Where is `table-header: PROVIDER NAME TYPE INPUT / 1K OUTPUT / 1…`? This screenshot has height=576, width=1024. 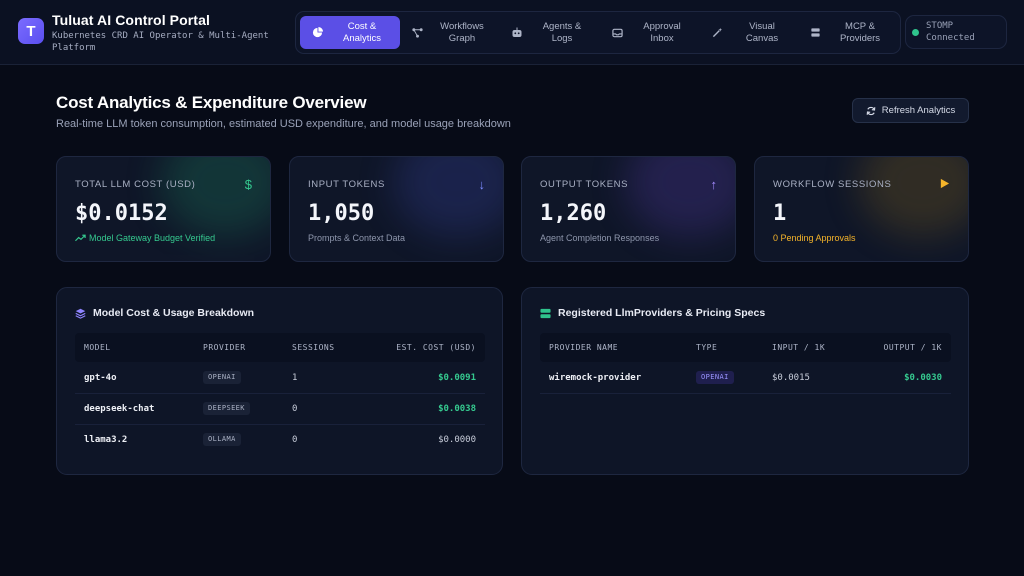 table-header: PROVIDER NAME TYPE INPUT / 1K OUTPUT / 1… is located at coordinates (745, 347).